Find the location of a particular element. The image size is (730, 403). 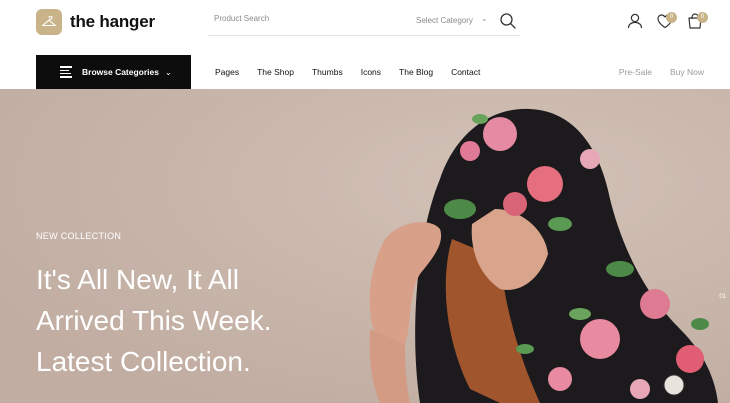

nav-link-pages: Pages is located at coordinates (227, 72).